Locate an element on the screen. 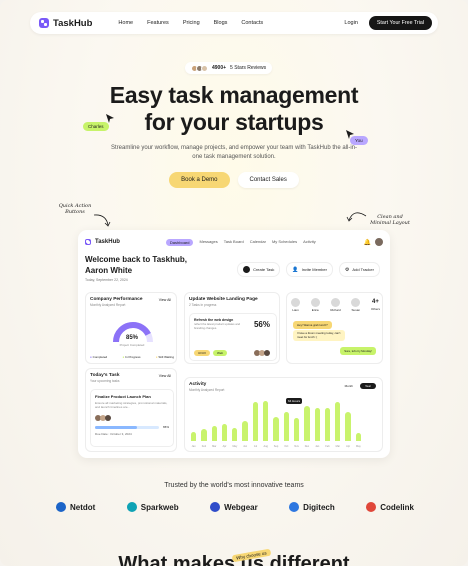  toggle-year: Year is located at coordinates (367, 386).